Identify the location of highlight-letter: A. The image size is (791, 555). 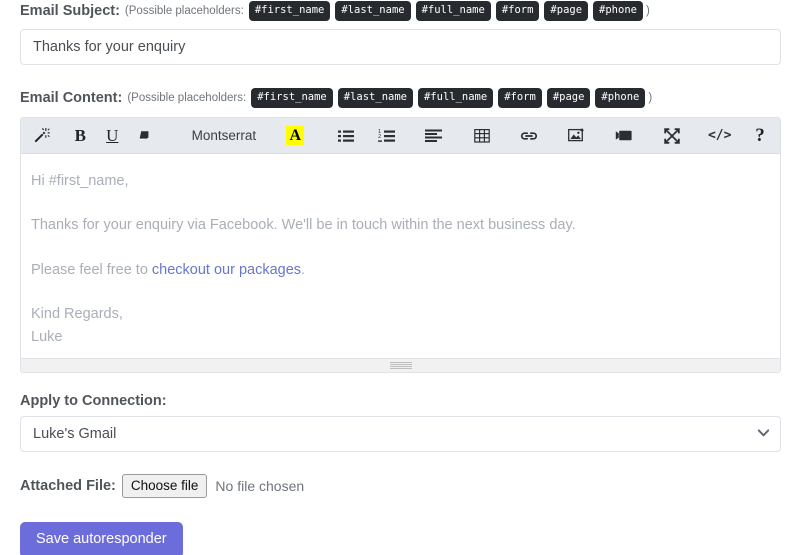
(295, 135).